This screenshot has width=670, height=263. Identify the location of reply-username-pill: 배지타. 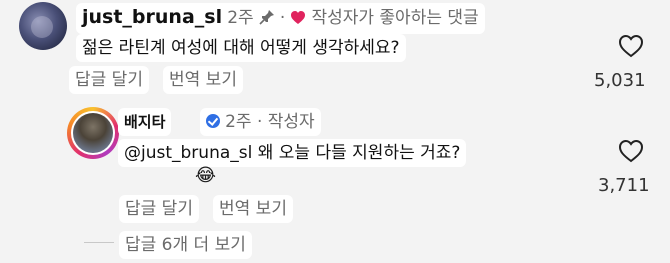
(145, 122).